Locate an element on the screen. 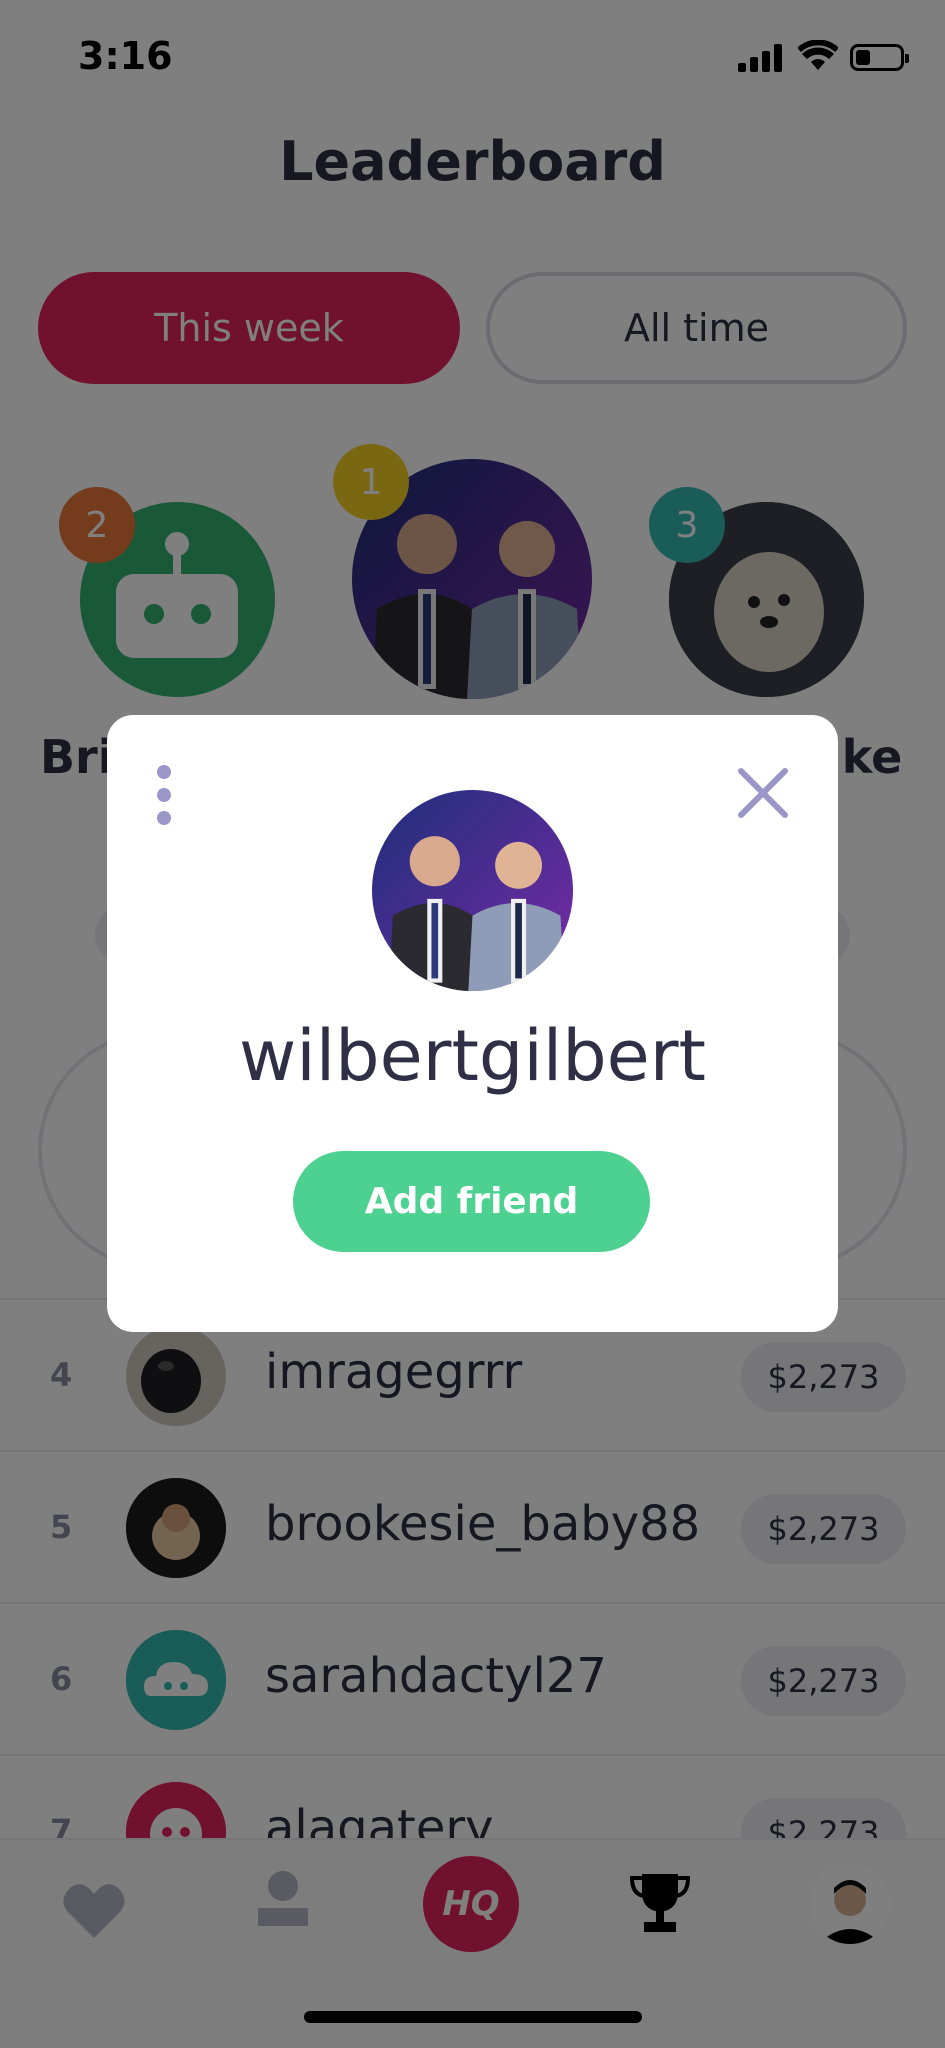 Image resolution: width=945 pixels, height=2048 pixels. close-icon is located at coordinates (763, 793).